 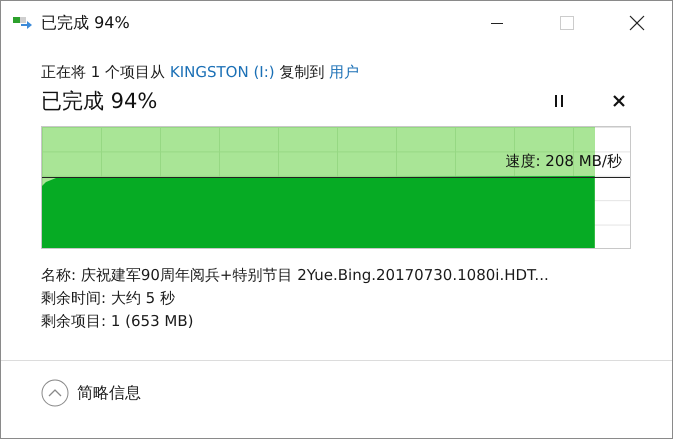 I want to click on detail-text: 剩余时间: 大约 5 秒, so click(x=108, y=298).